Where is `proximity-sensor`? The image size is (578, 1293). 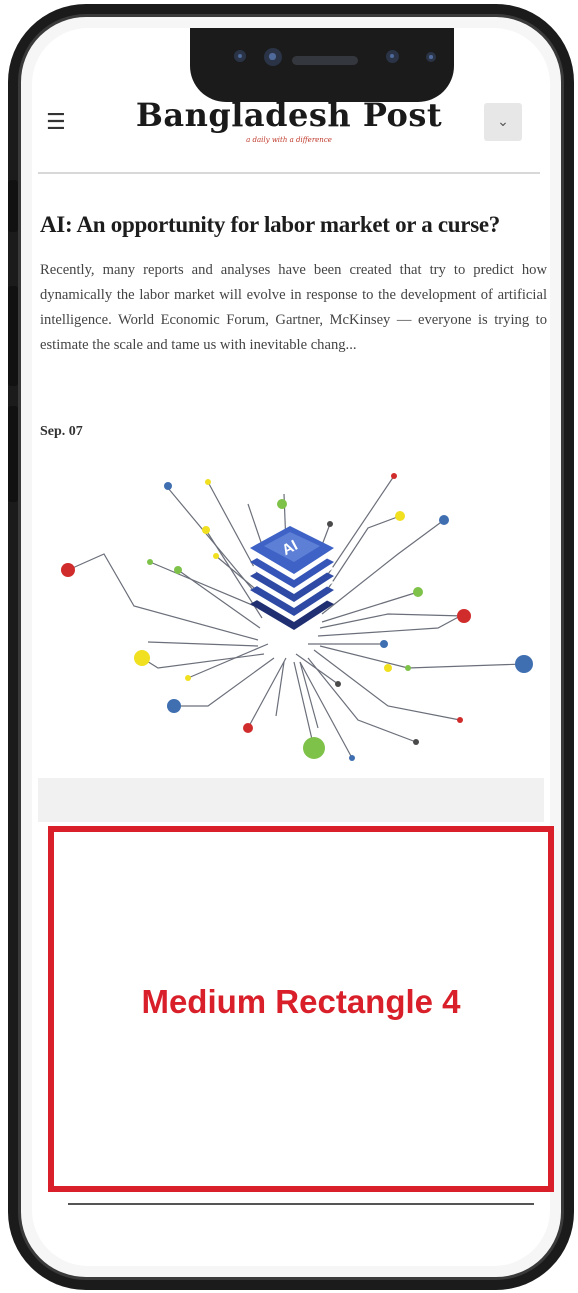
proximity-sensor is located at coordinates (392, 56).